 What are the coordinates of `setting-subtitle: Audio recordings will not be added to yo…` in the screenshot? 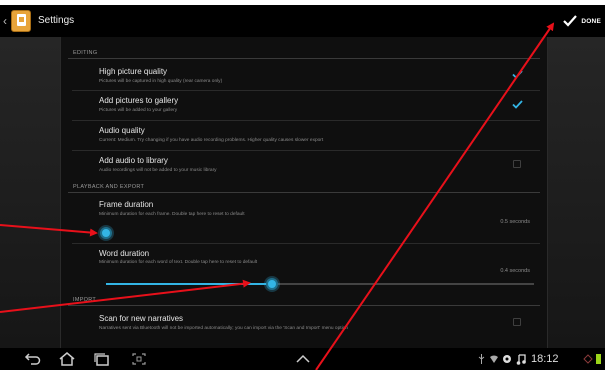 It's located at (158, 170).